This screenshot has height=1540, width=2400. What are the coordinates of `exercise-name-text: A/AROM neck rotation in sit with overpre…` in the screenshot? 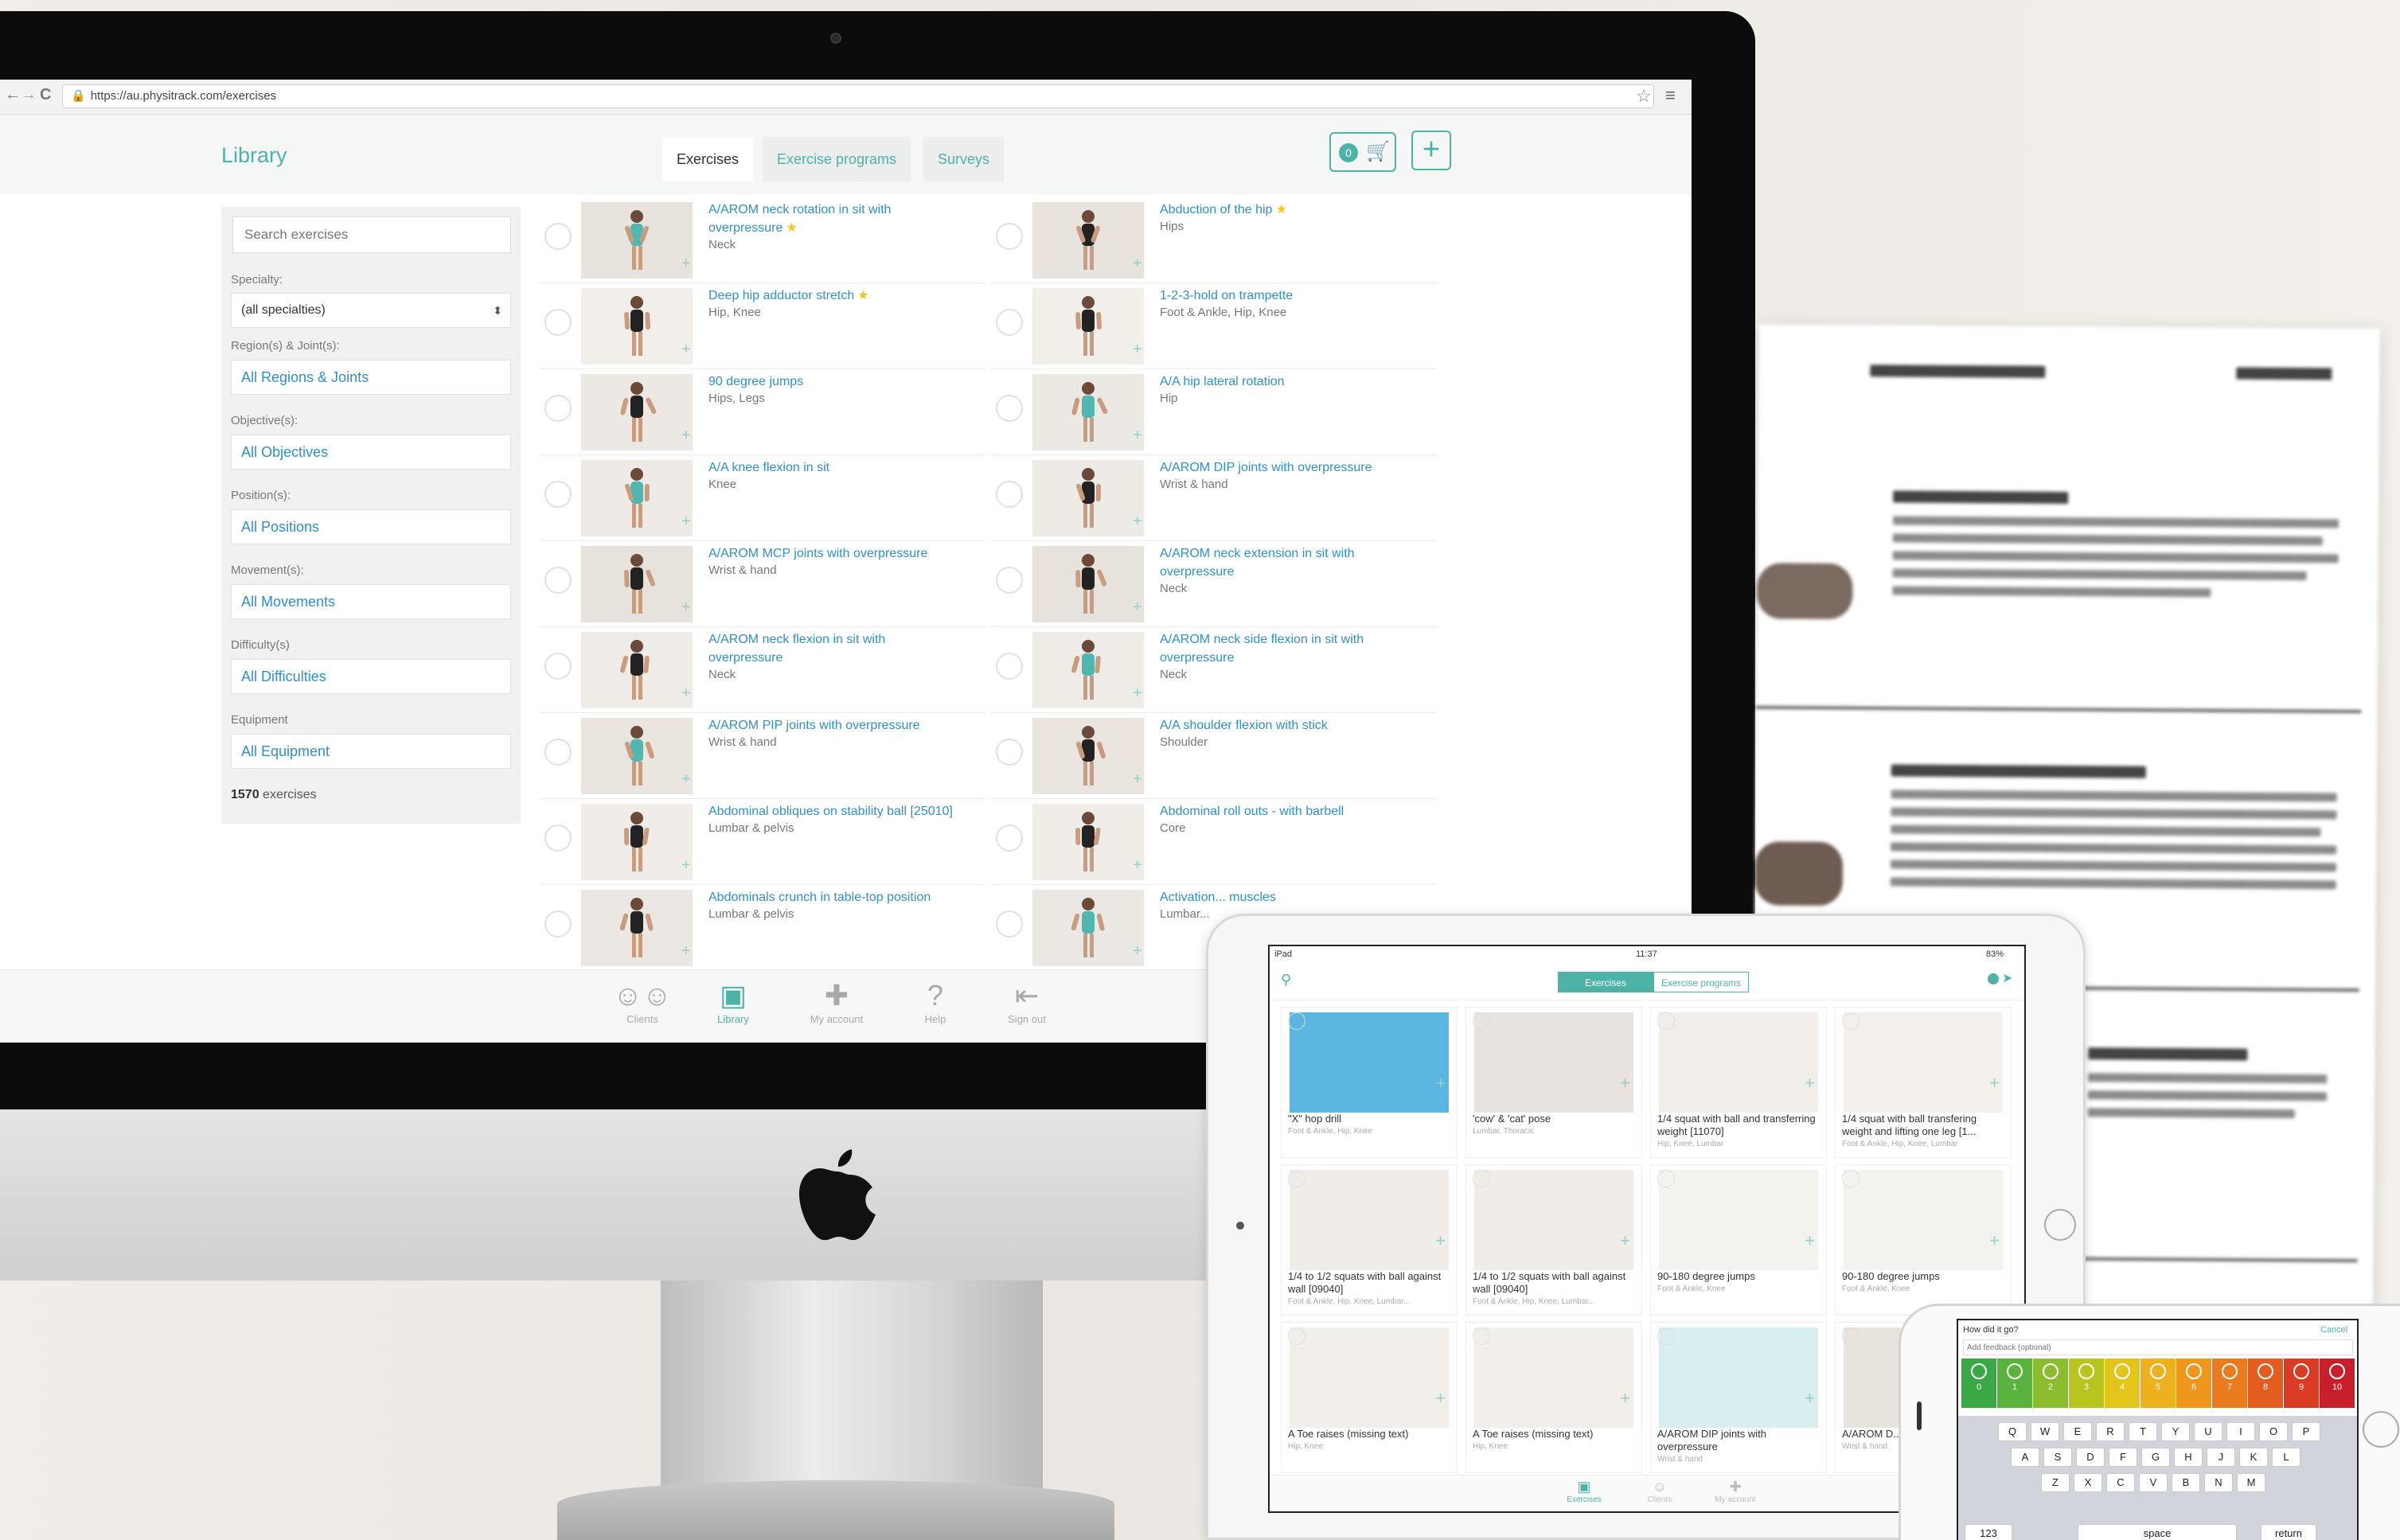 It's located at (800, 219).